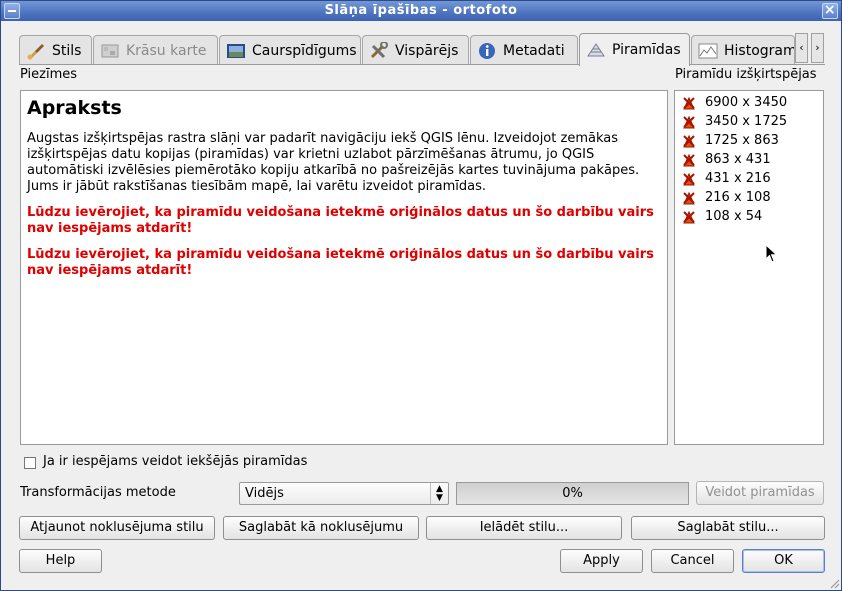 This screenshot has height=591, width=842. I want to click on resolution-item: 216 x 108, so click(749, 197).